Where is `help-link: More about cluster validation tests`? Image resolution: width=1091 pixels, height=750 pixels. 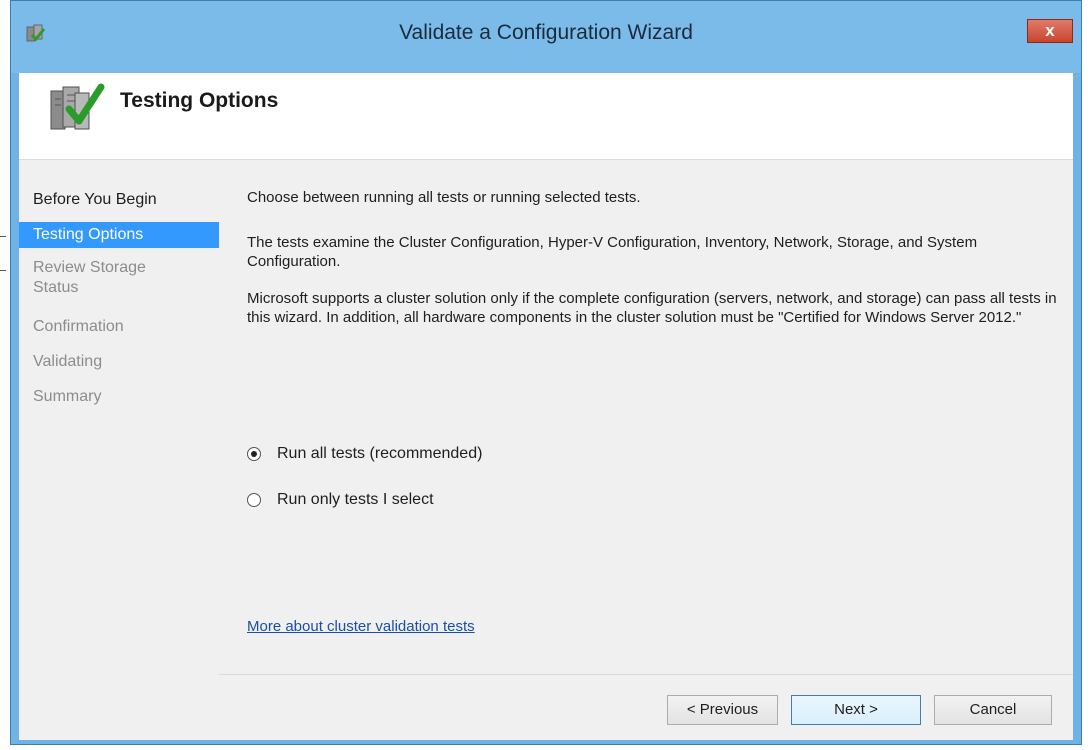
help-link: More about cluster validation tests is located at coordinates (361, 626).